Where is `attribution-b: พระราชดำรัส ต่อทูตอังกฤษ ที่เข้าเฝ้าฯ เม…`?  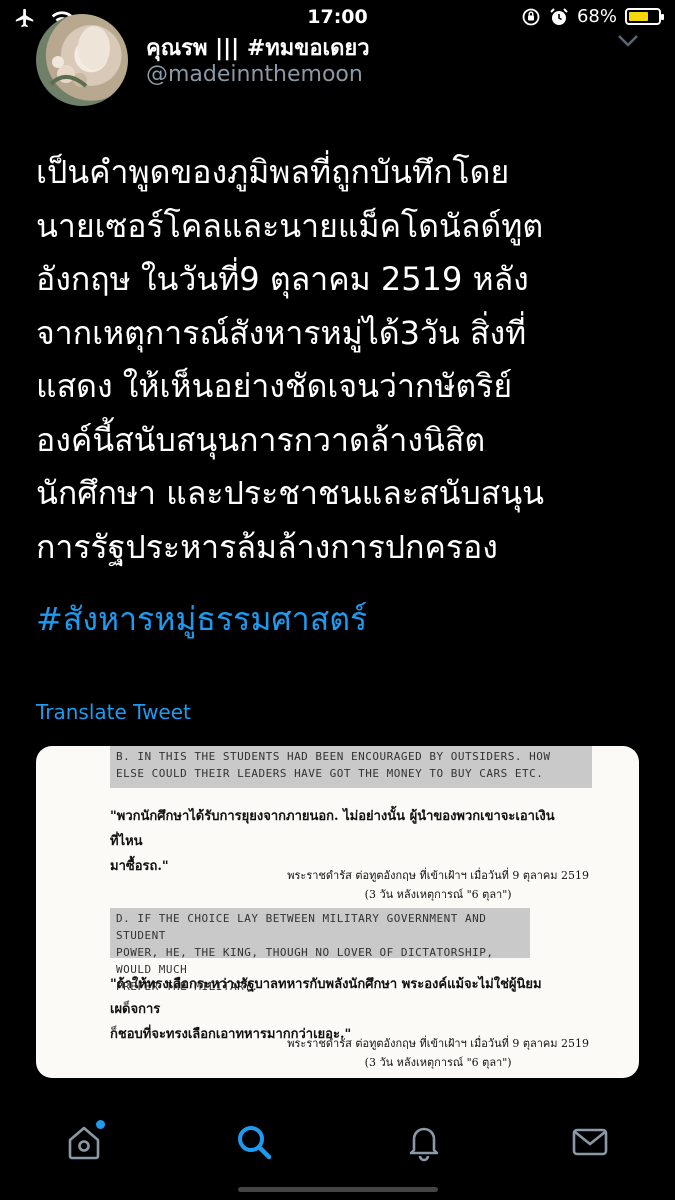 attribution-b: พระราชดำรัส ต่อทูตอังกฤษ ที่เข้าเฝ้าฯ เม… is located at coordinates (438, 885).